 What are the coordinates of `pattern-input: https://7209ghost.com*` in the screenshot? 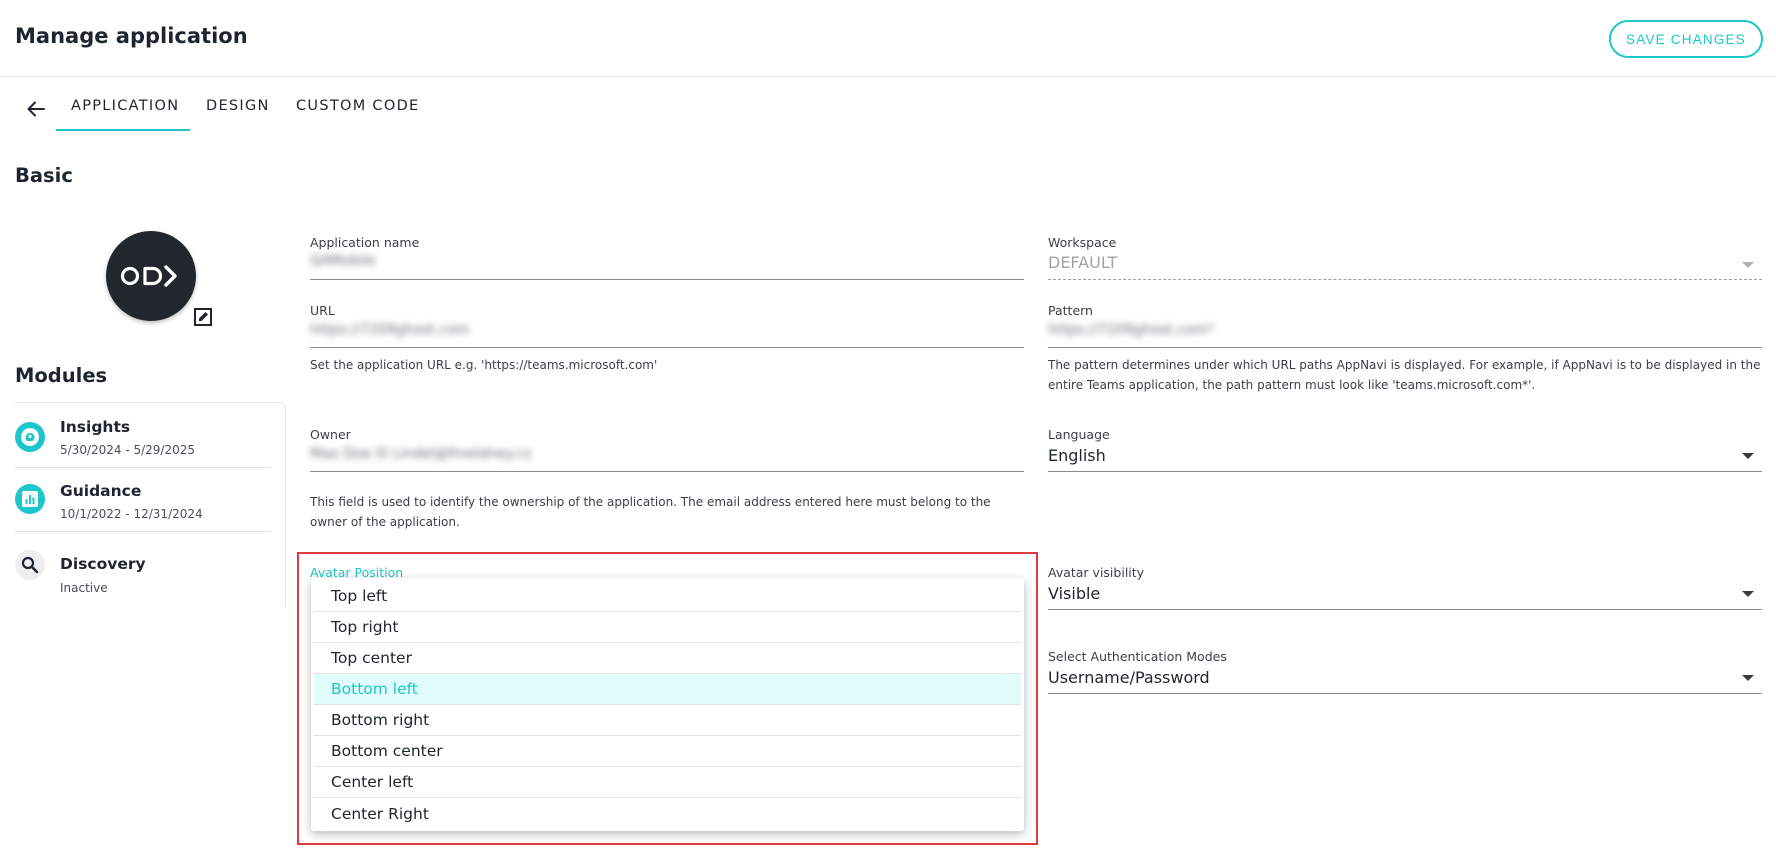 It's located at (1131, 330).